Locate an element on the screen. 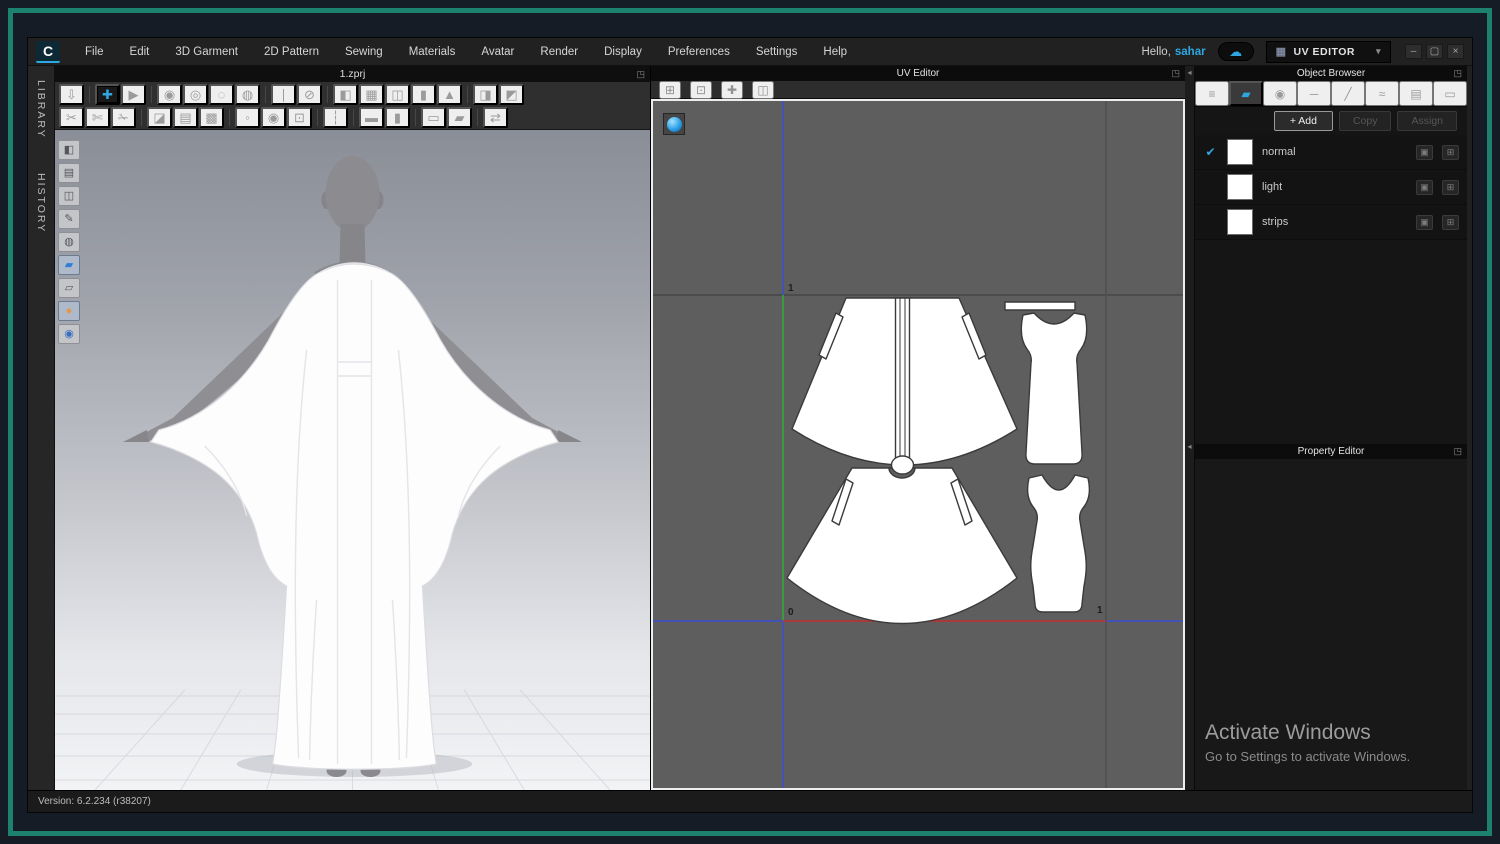 This screenshot has height=844, width=1500. menu-edit: Edit is located at coordinates (140, 52).